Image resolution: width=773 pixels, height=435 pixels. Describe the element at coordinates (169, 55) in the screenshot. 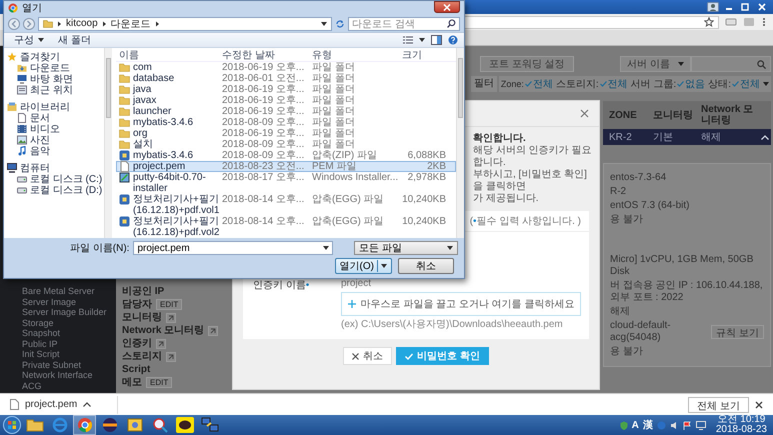

I see `column-header: 이름` at that location.